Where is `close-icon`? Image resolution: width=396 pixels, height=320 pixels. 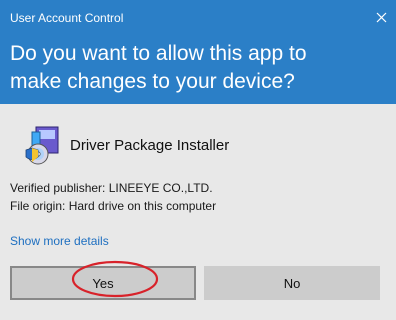
close-icon is located at coordinates (381, 17).